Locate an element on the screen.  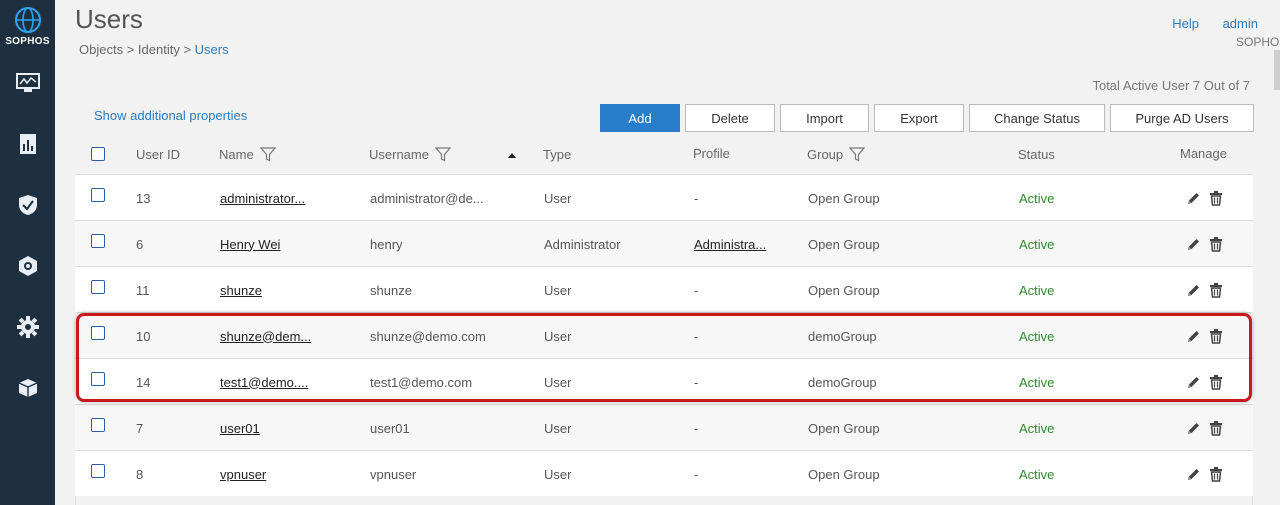
col-status: Status is located at coordinates (1036, 154).